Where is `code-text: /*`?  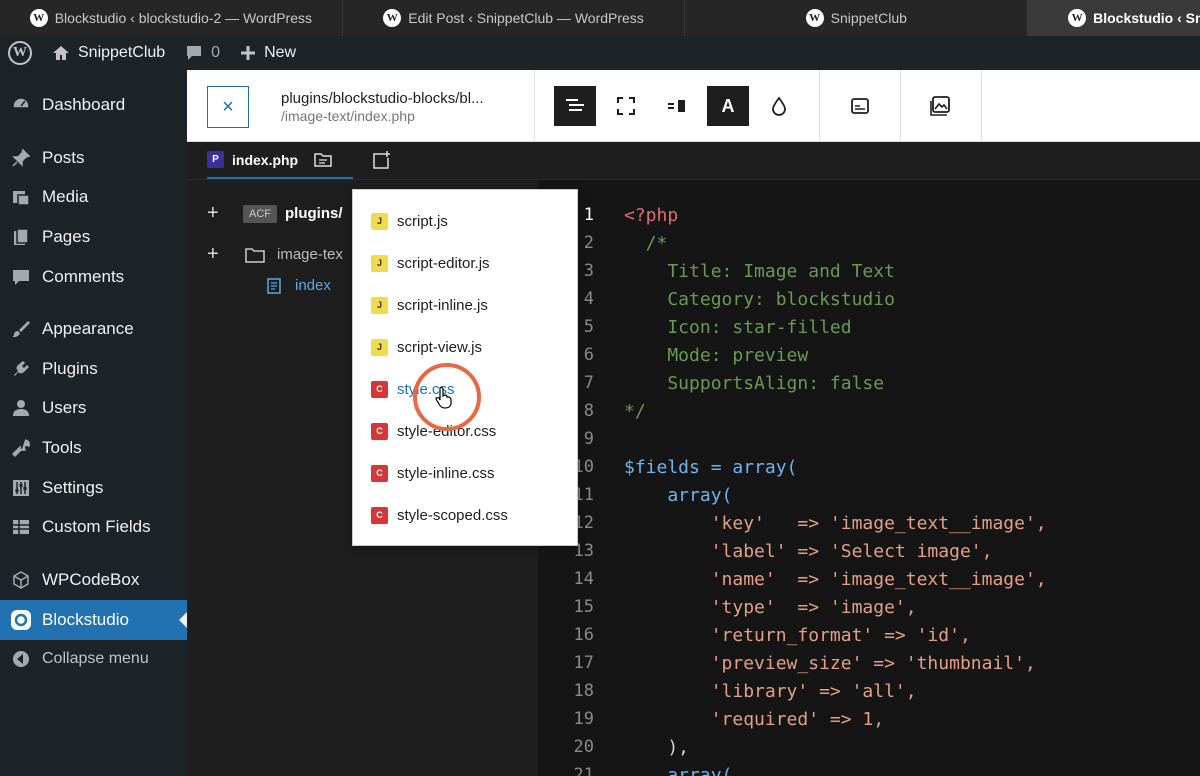
code-text: /* is located at coordinates (646, 243).